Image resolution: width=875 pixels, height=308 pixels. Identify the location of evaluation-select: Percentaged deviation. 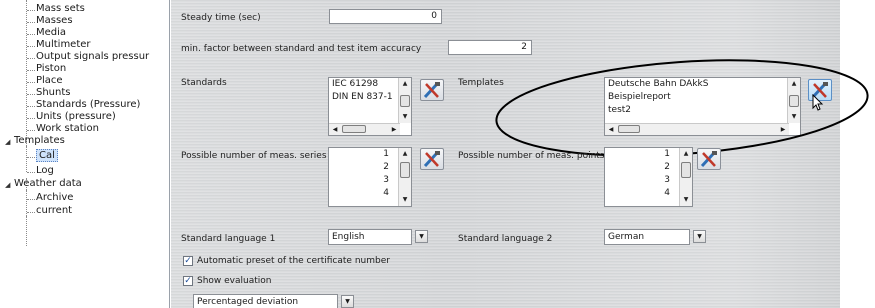
(265, 301).